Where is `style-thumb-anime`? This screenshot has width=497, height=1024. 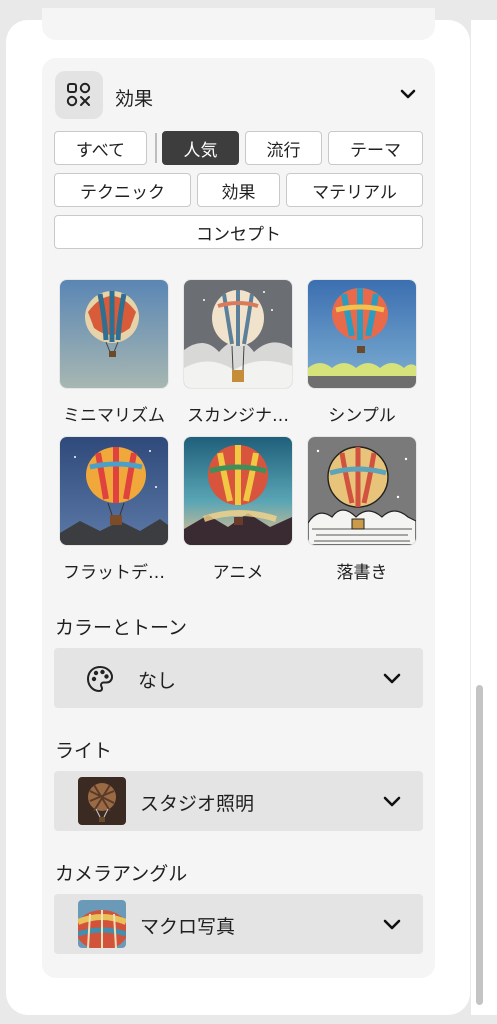
style-thumb-anime is located at coordinates (238, 491).